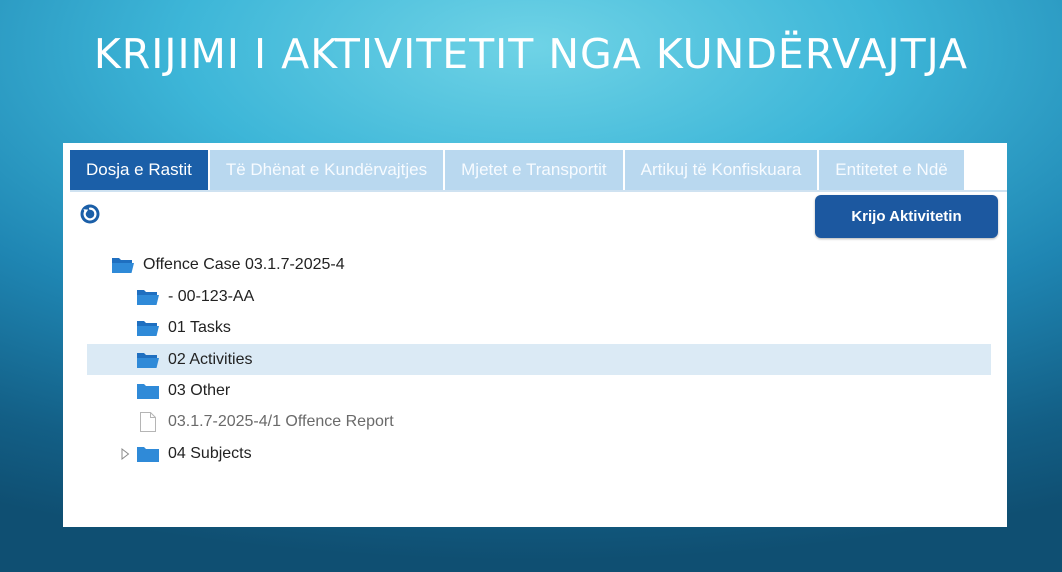 This screenshot has height=572, width=1062. What do you see at coordinates (140, 170) in the screenshot?
I see `tab-dosja-e-rastit: Dosja e Rastit` at bounding box center [140, 170].